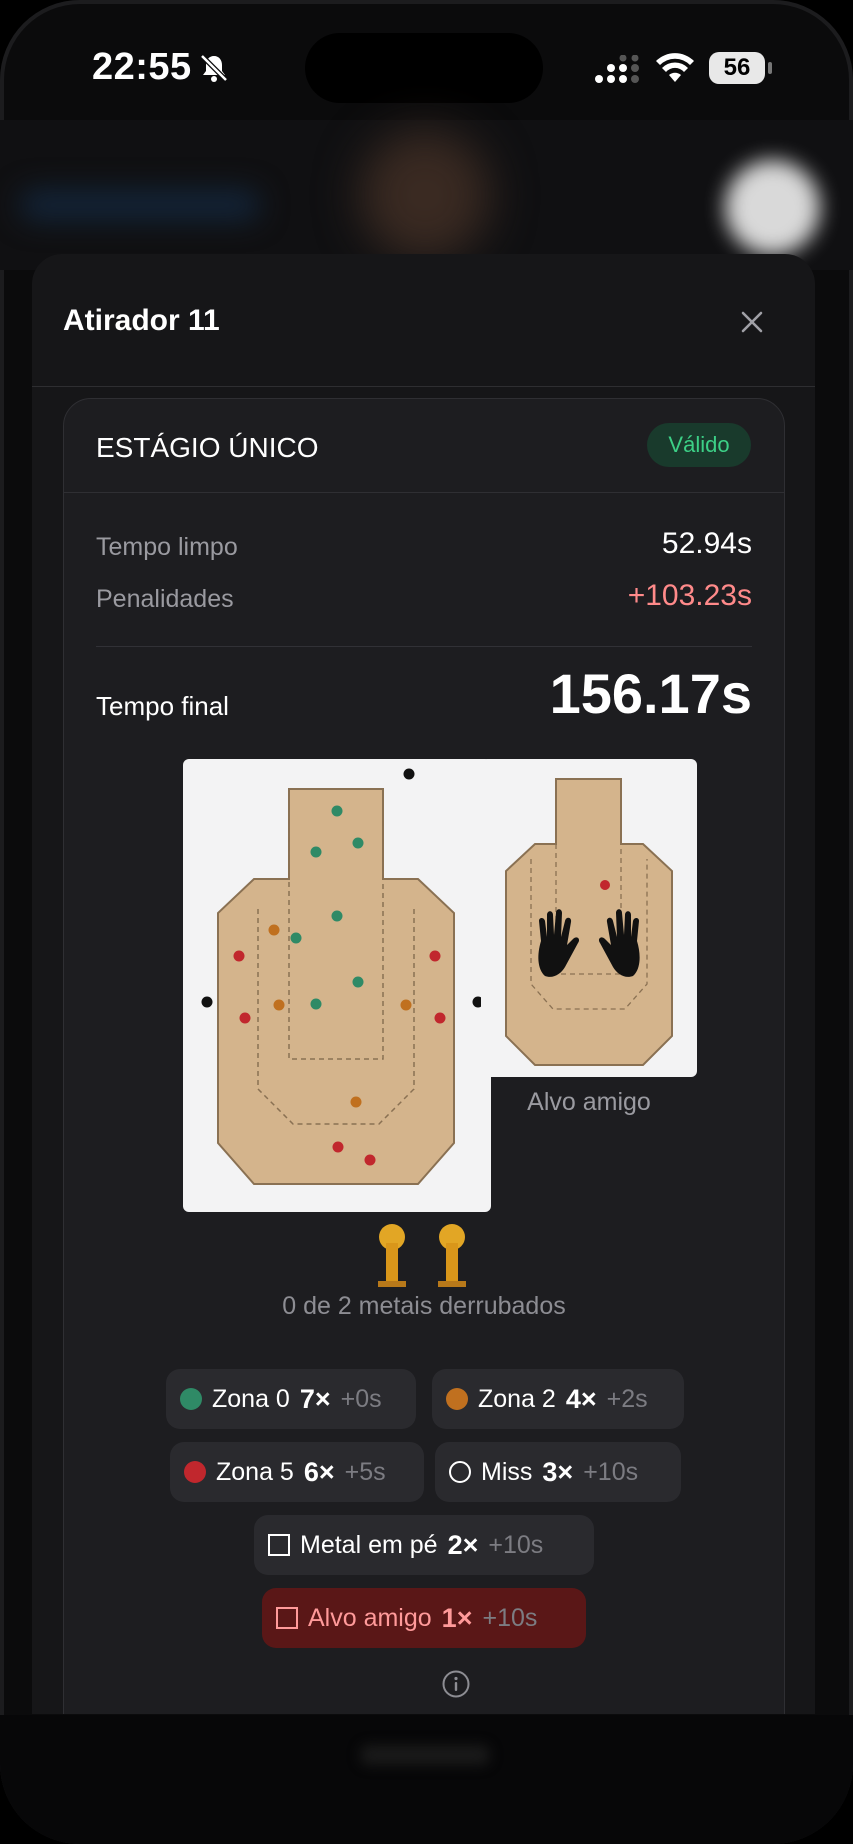 The height and width of the screenshot is (1844, 853). Describe the element at coordinates (207, 447) in the screenshot. I see `stage-title: ESTÁGIO ÚNICO` at that location.